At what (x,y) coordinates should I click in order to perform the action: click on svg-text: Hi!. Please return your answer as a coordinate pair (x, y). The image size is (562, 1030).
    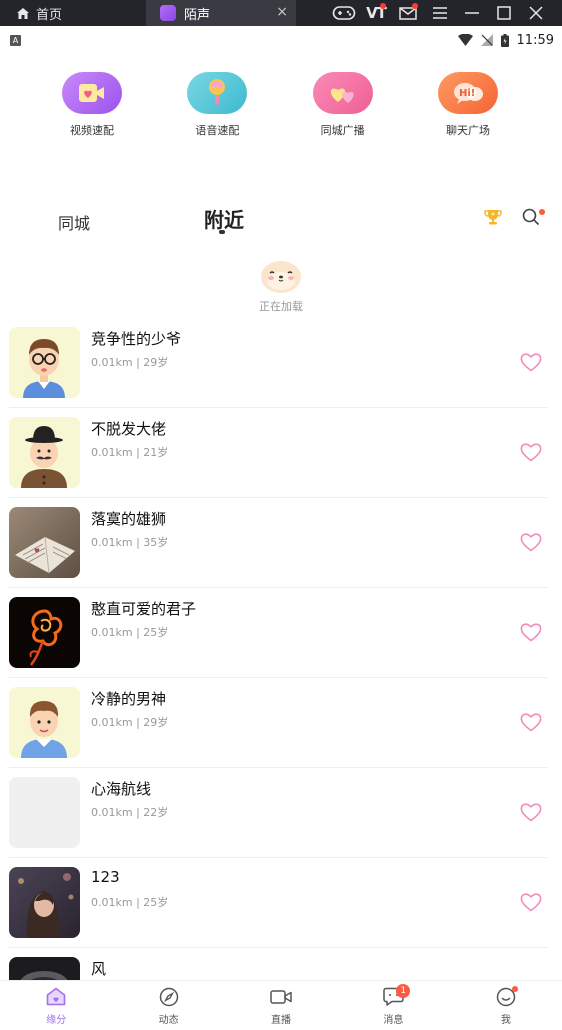
    Looking at the image, I should click on (467, 93).